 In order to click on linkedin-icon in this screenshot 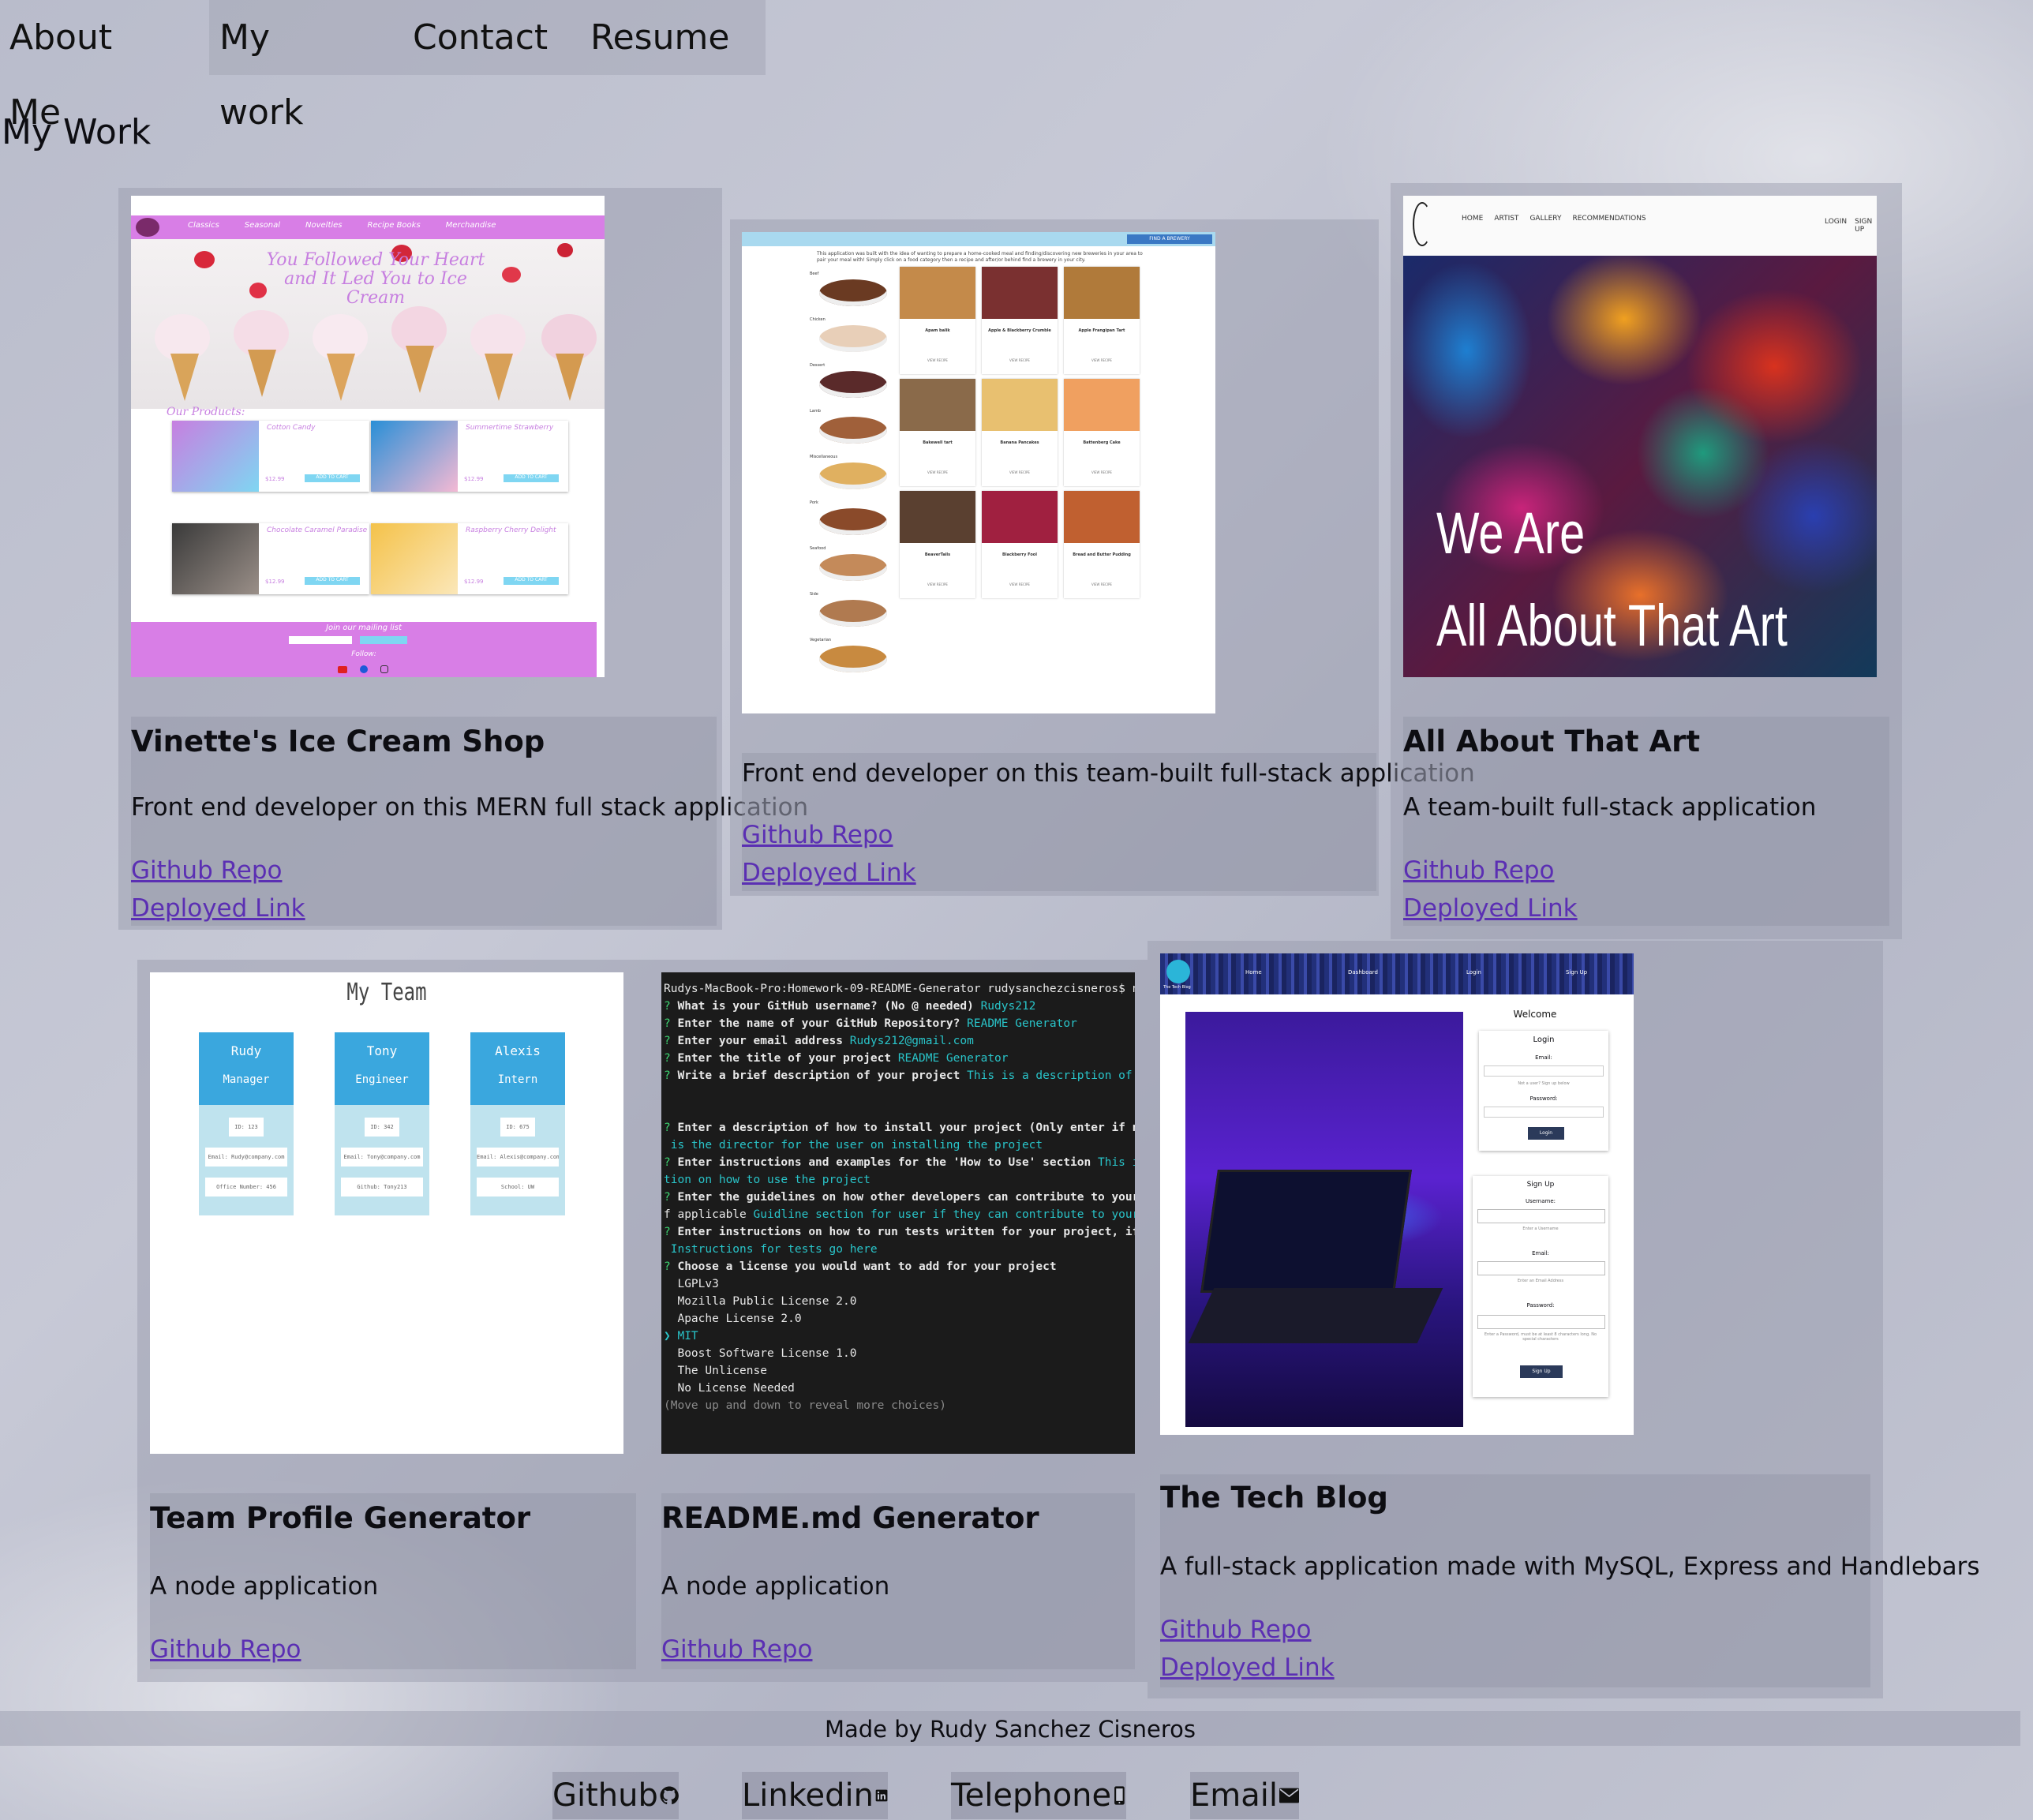, I will do `click(882, 1795)`.